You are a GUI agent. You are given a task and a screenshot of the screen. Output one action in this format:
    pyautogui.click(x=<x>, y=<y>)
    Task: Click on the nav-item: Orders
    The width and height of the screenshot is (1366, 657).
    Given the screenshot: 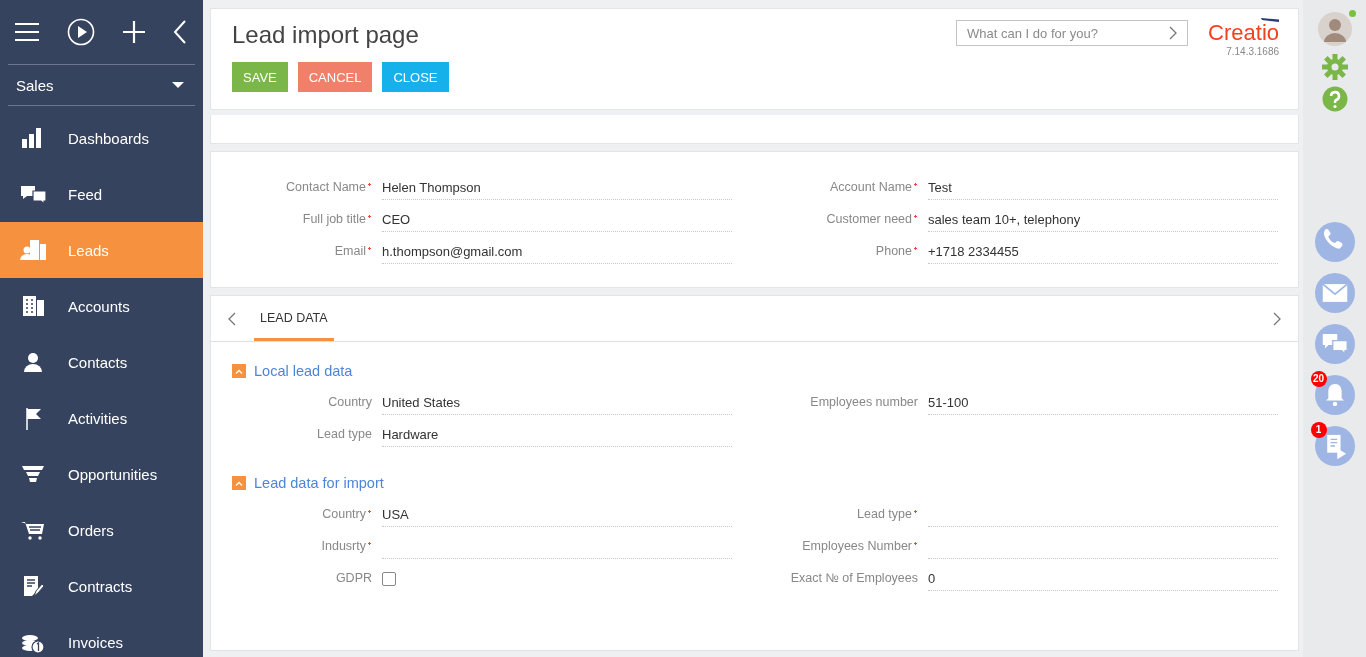 What is the action you would take?
    pyautogui.click(x=101, y=530)
    